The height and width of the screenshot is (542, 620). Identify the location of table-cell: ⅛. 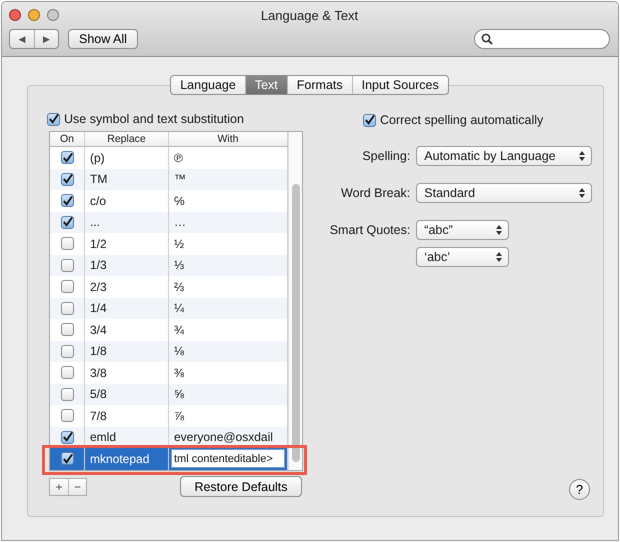
(228, 351).